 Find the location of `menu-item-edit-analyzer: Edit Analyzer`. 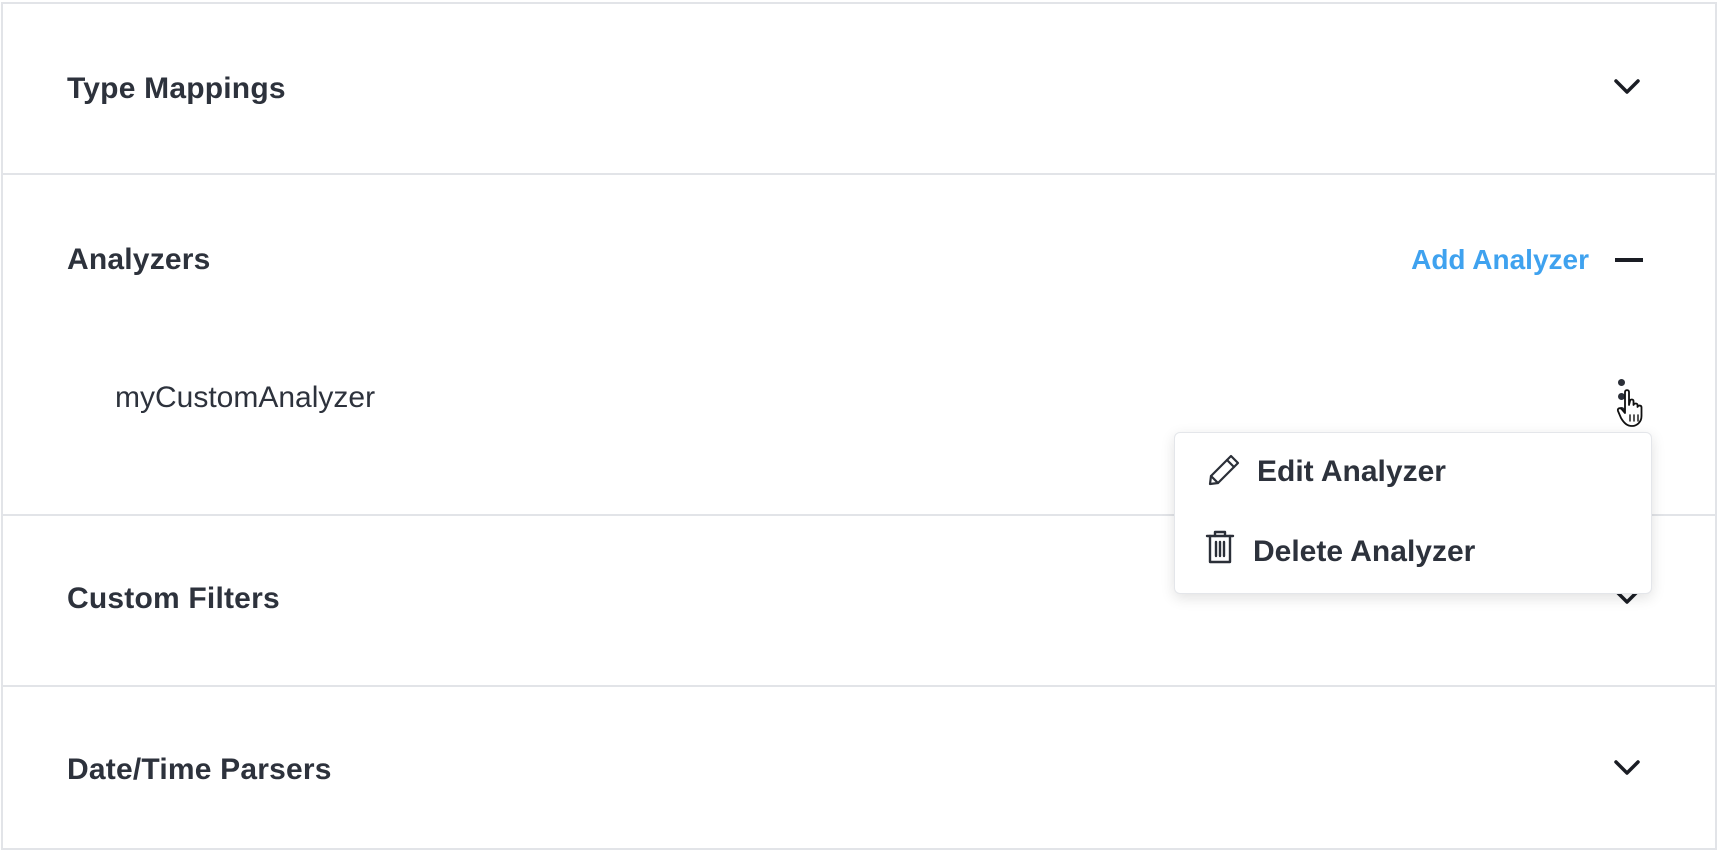

menu-item-edit-analyzer: Edit Analyzer is located at coordinates (1413, 468).